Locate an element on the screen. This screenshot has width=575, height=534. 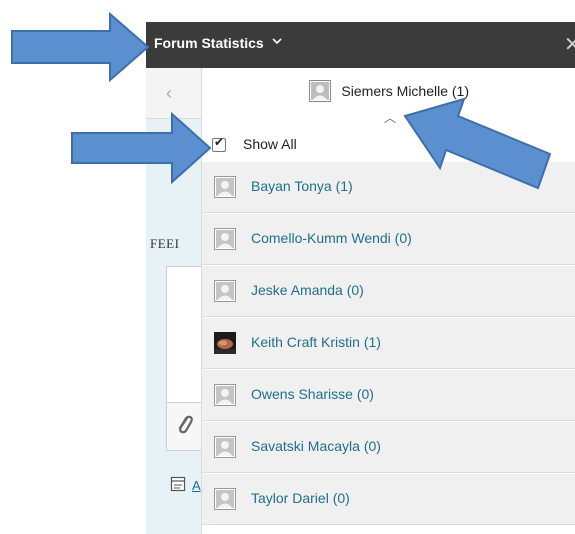
user-name-link: Keith Craft Kristin (1) is located at coordinates (316, 342).